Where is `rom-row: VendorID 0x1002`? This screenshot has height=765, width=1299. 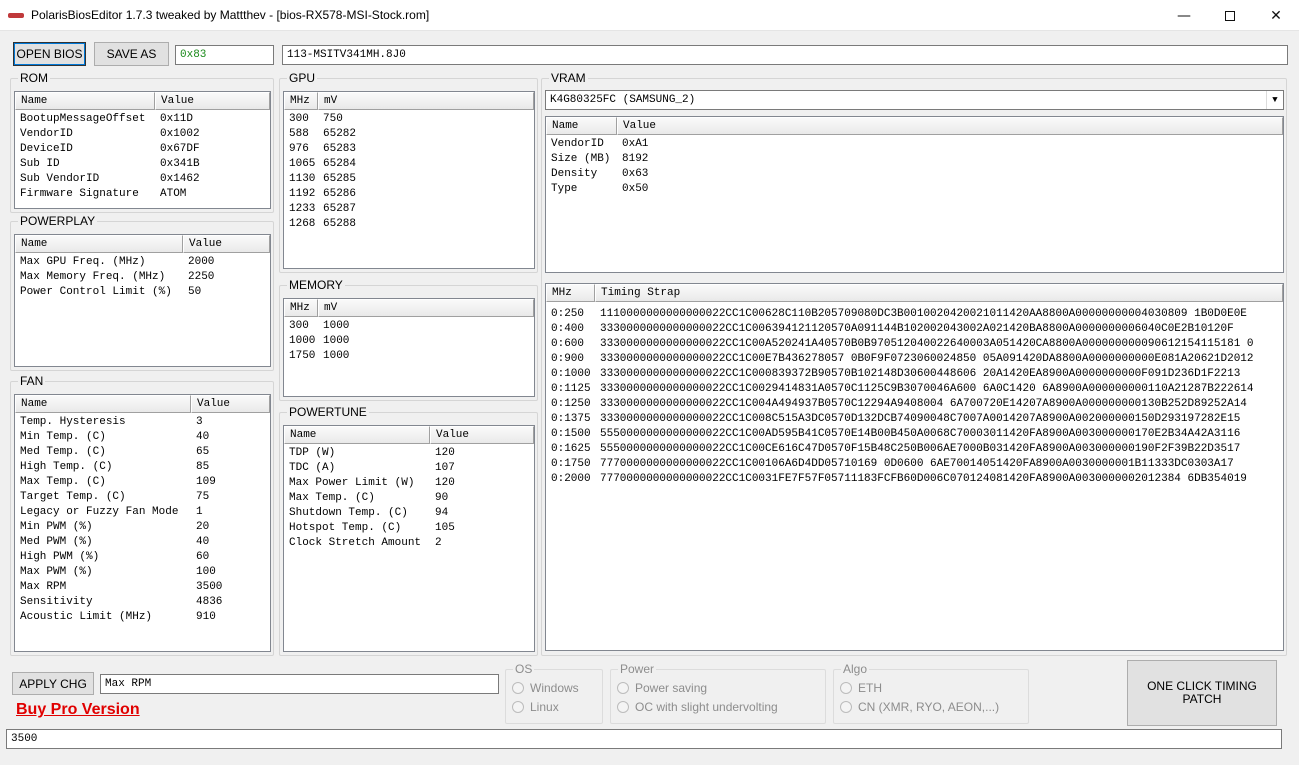 rom-row: VendorID 0x1002 is located at coordinates (142, 134).